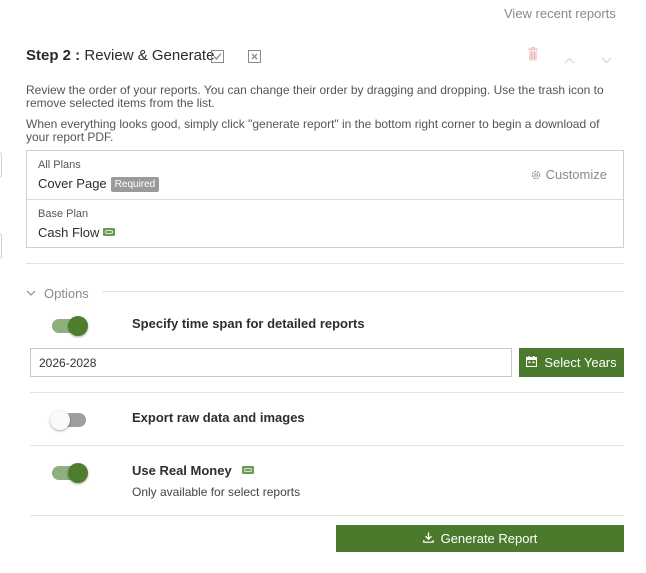  What do you see at coordinates (254, 59) in the screenshot?
I see `deselect-all-icon` at bounding box center [254, 59].